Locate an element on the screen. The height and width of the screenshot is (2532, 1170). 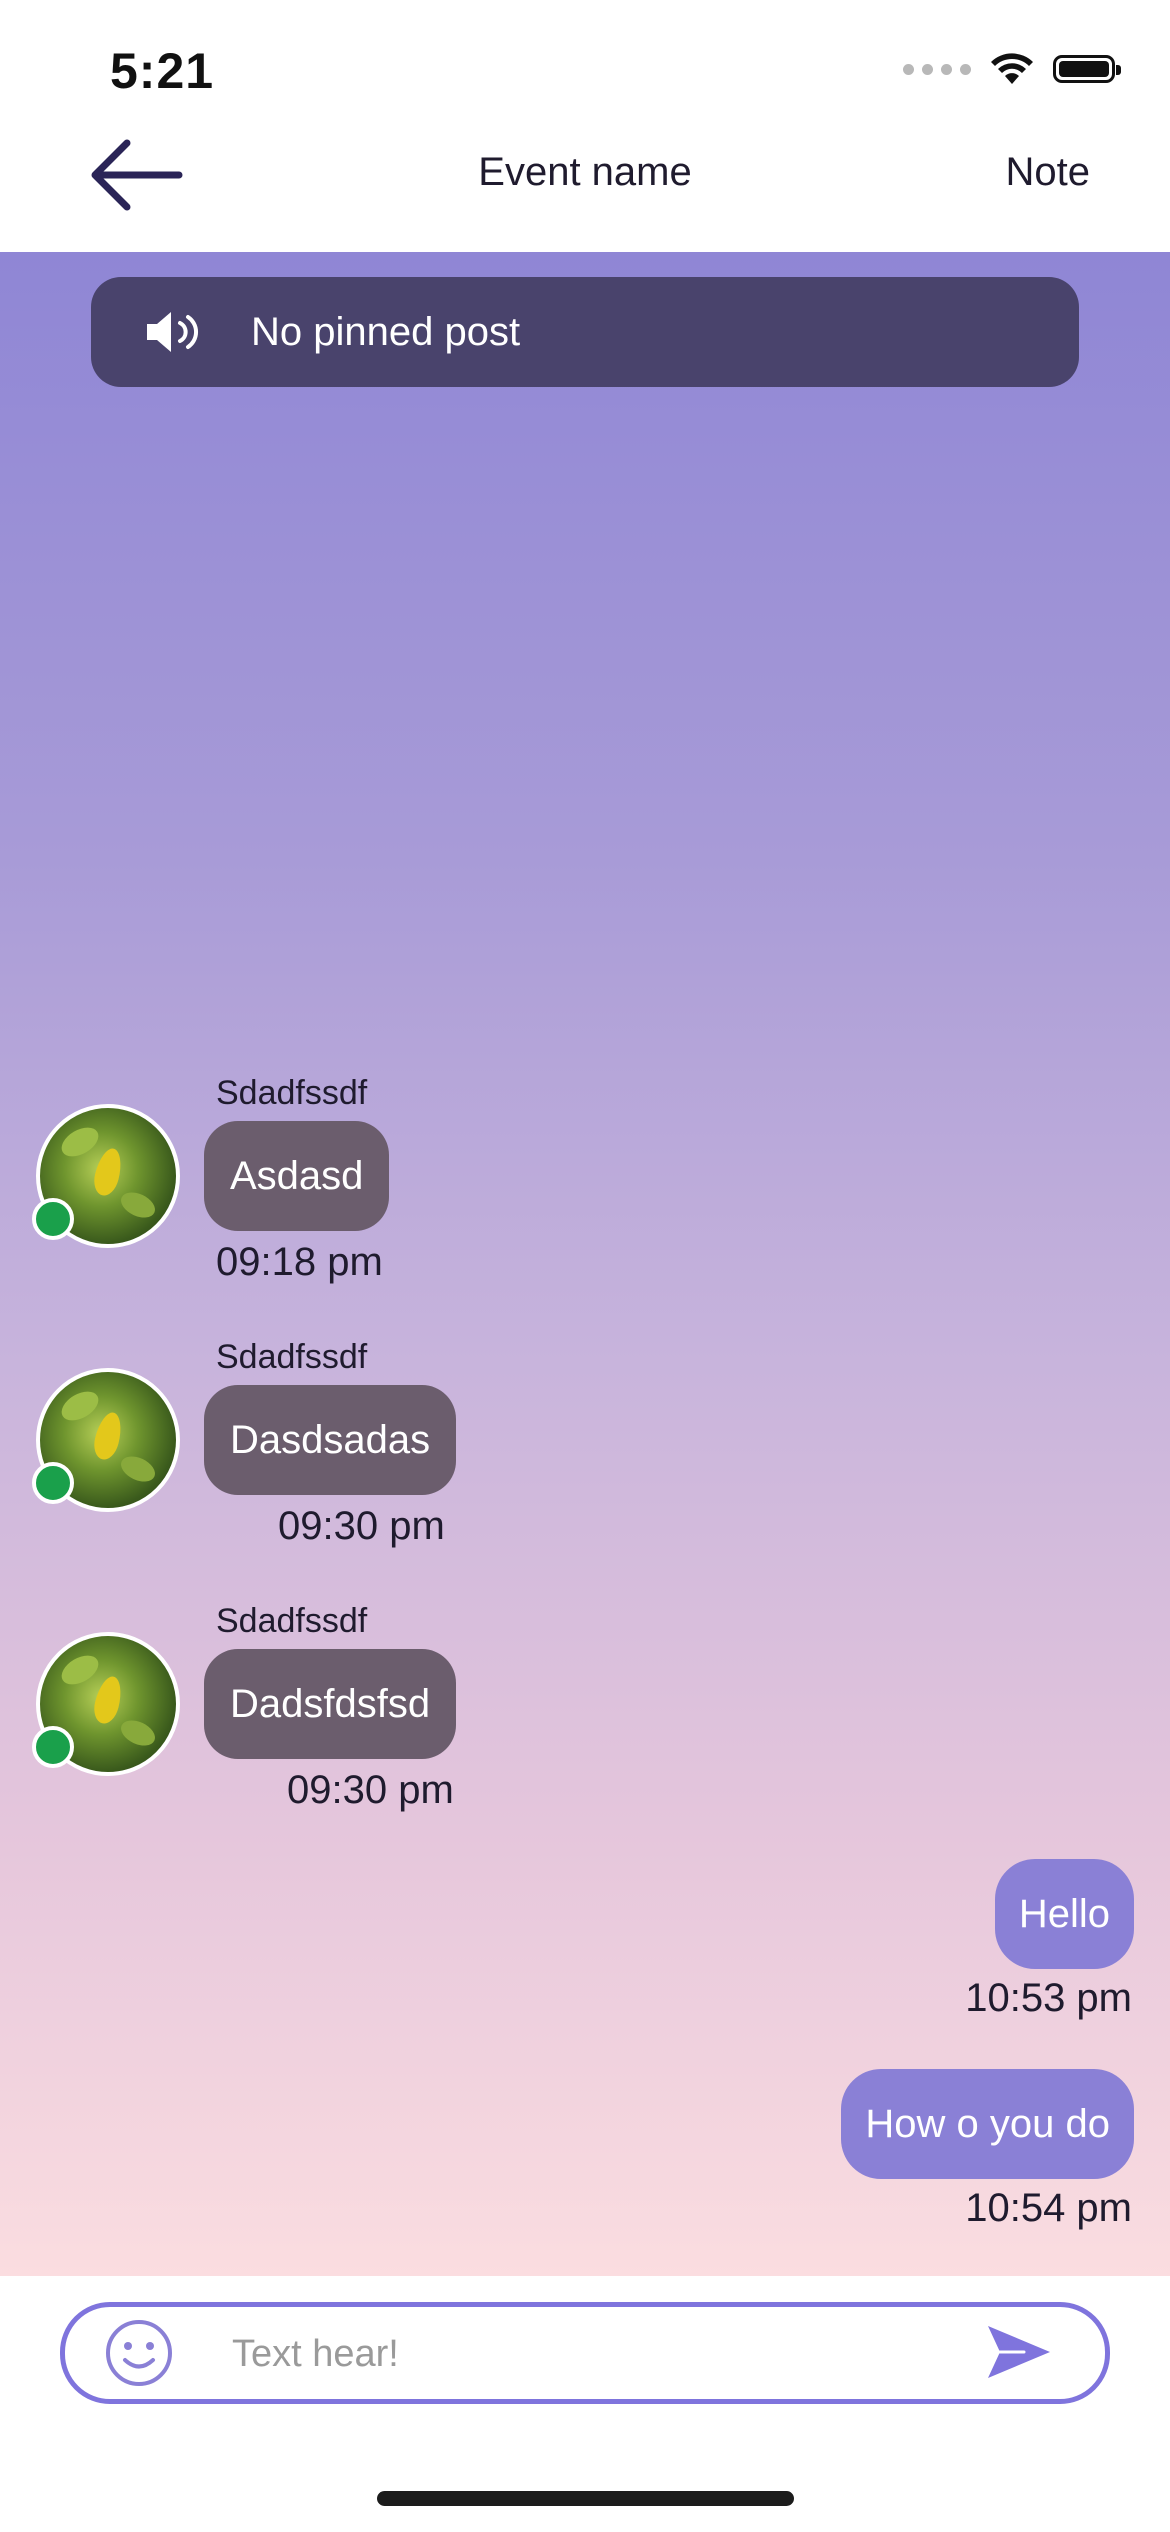
message-bubble: Asdasd is located at coordinates (297, 1176).